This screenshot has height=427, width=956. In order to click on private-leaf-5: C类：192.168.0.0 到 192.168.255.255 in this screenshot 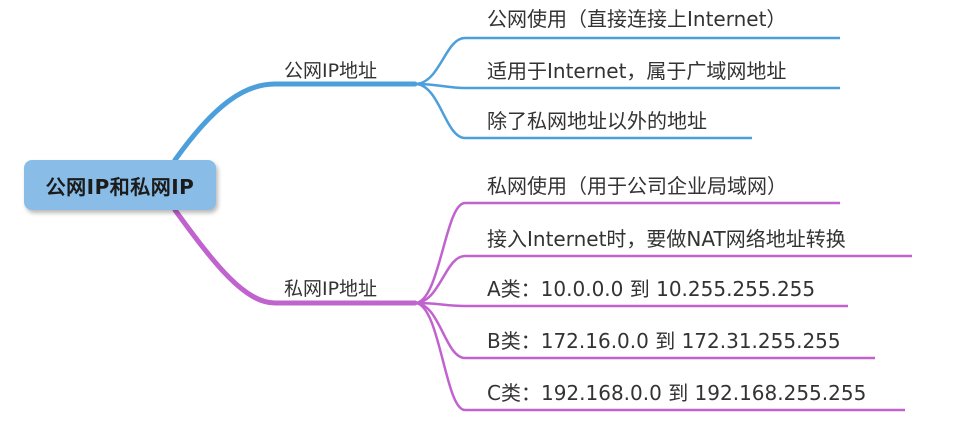, I will do `click(676, 393)`.